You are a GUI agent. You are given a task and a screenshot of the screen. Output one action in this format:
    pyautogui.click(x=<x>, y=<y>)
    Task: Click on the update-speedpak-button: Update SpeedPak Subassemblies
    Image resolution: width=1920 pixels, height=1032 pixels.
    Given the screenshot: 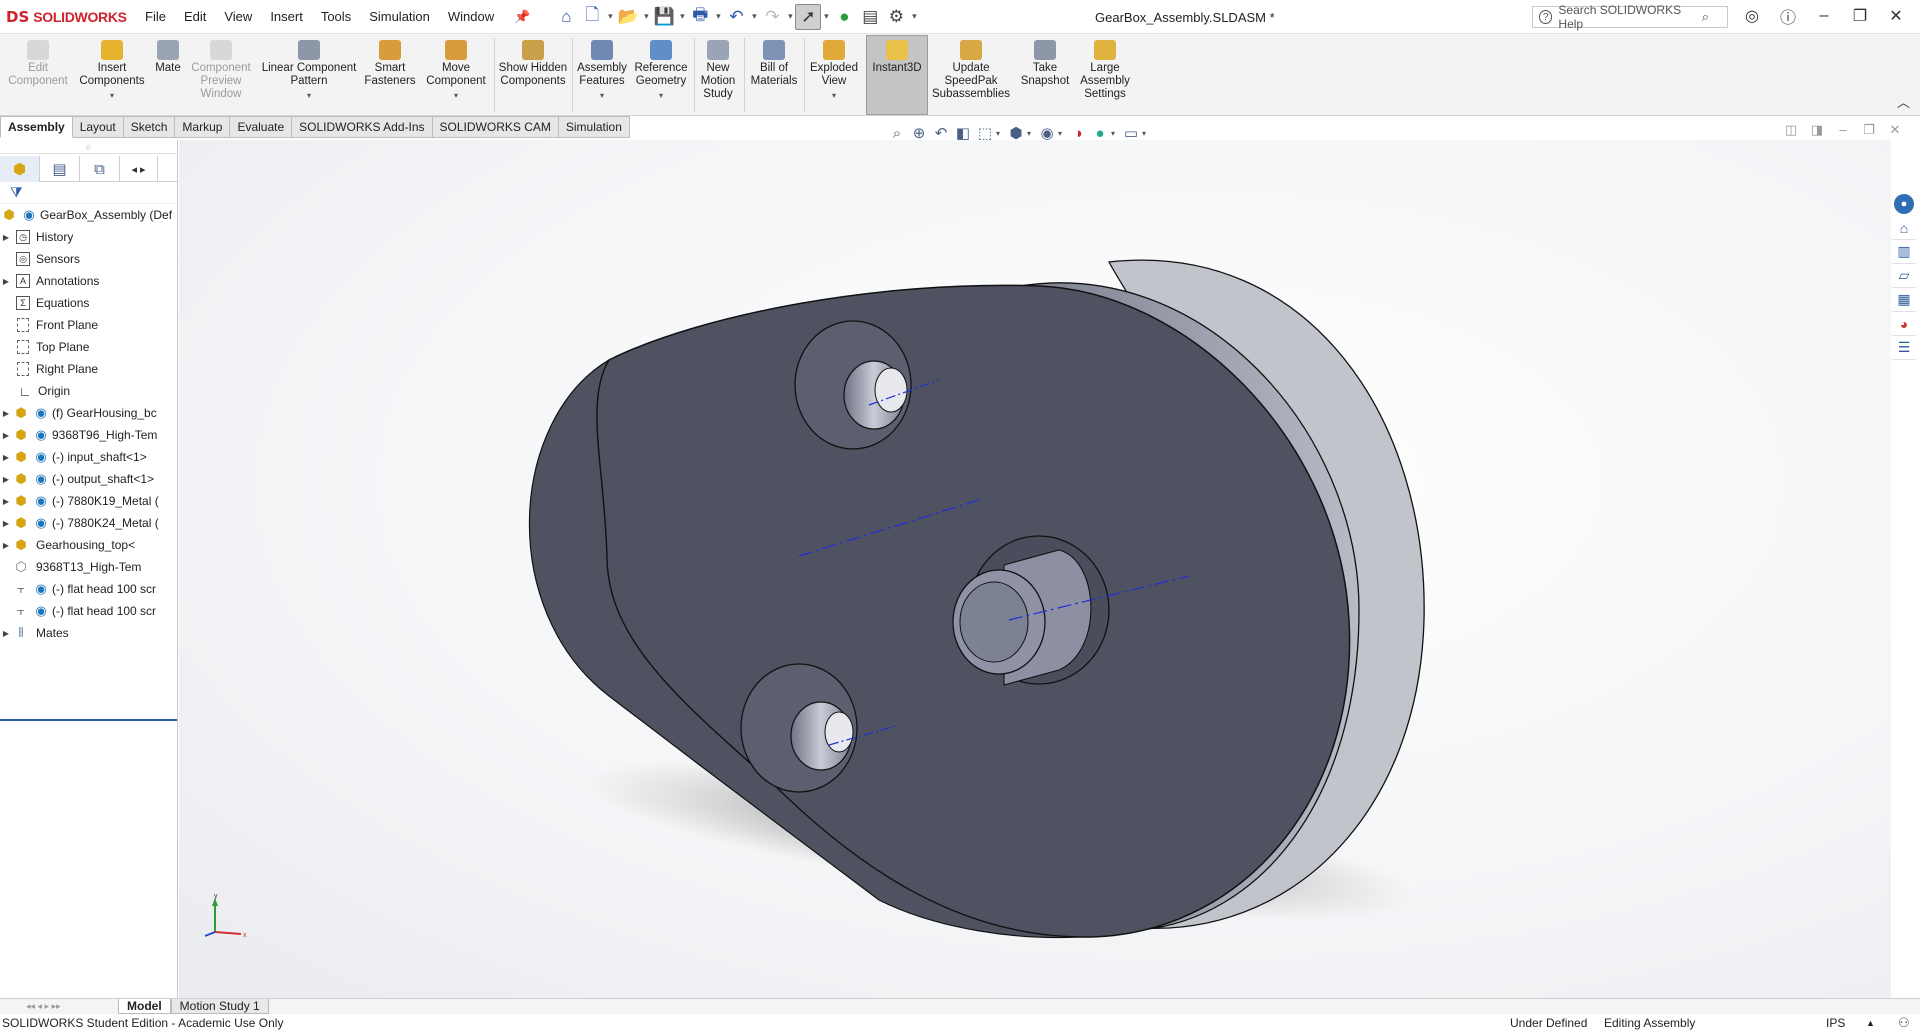 What is the action you would take?
    pyautogui.click(x=971, y=69)
    